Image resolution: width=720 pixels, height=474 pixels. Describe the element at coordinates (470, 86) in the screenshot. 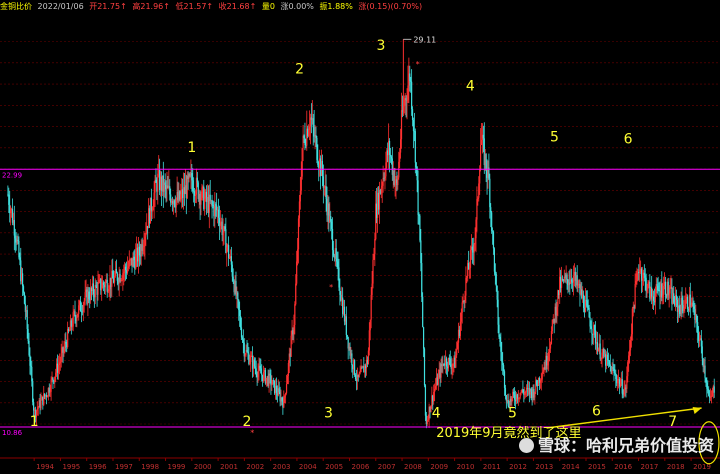

I see `wave-label: 4` at that location.